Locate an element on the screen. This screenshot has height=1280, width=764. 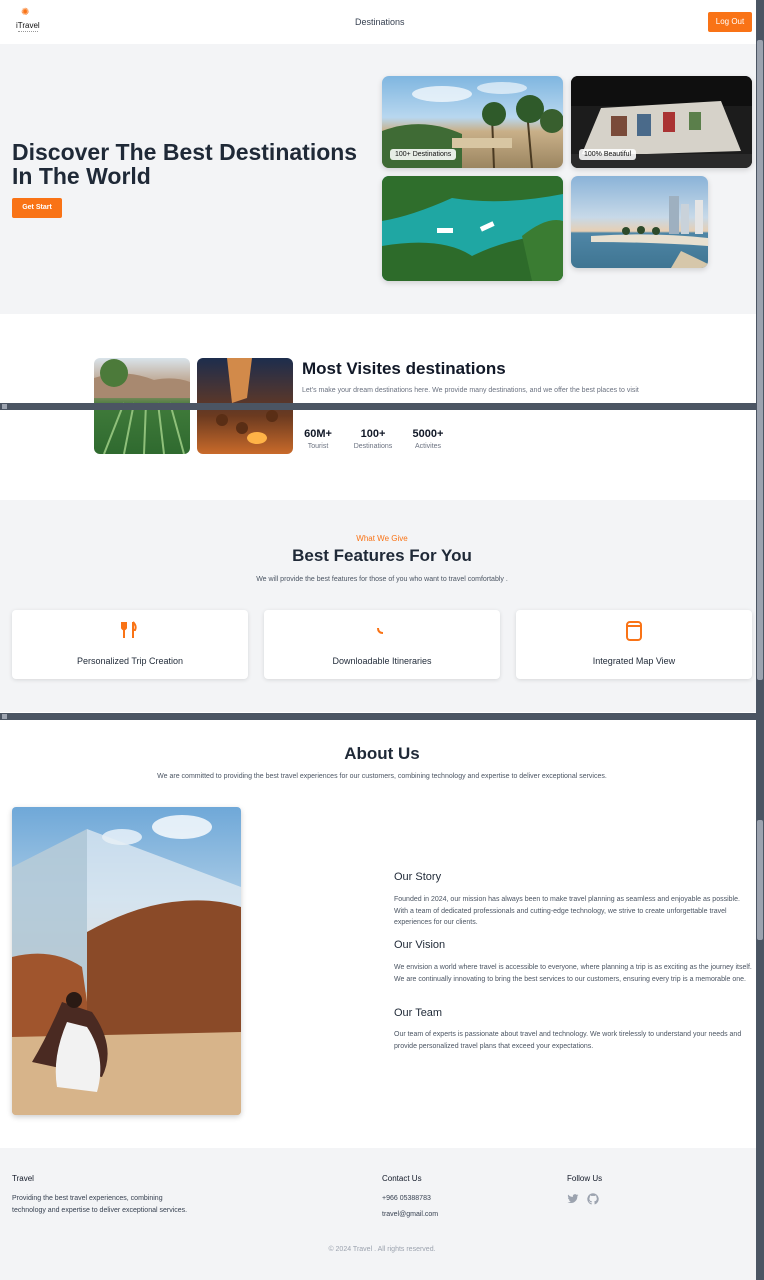
stat-label: Destinations is located at coordinates (373, 446).